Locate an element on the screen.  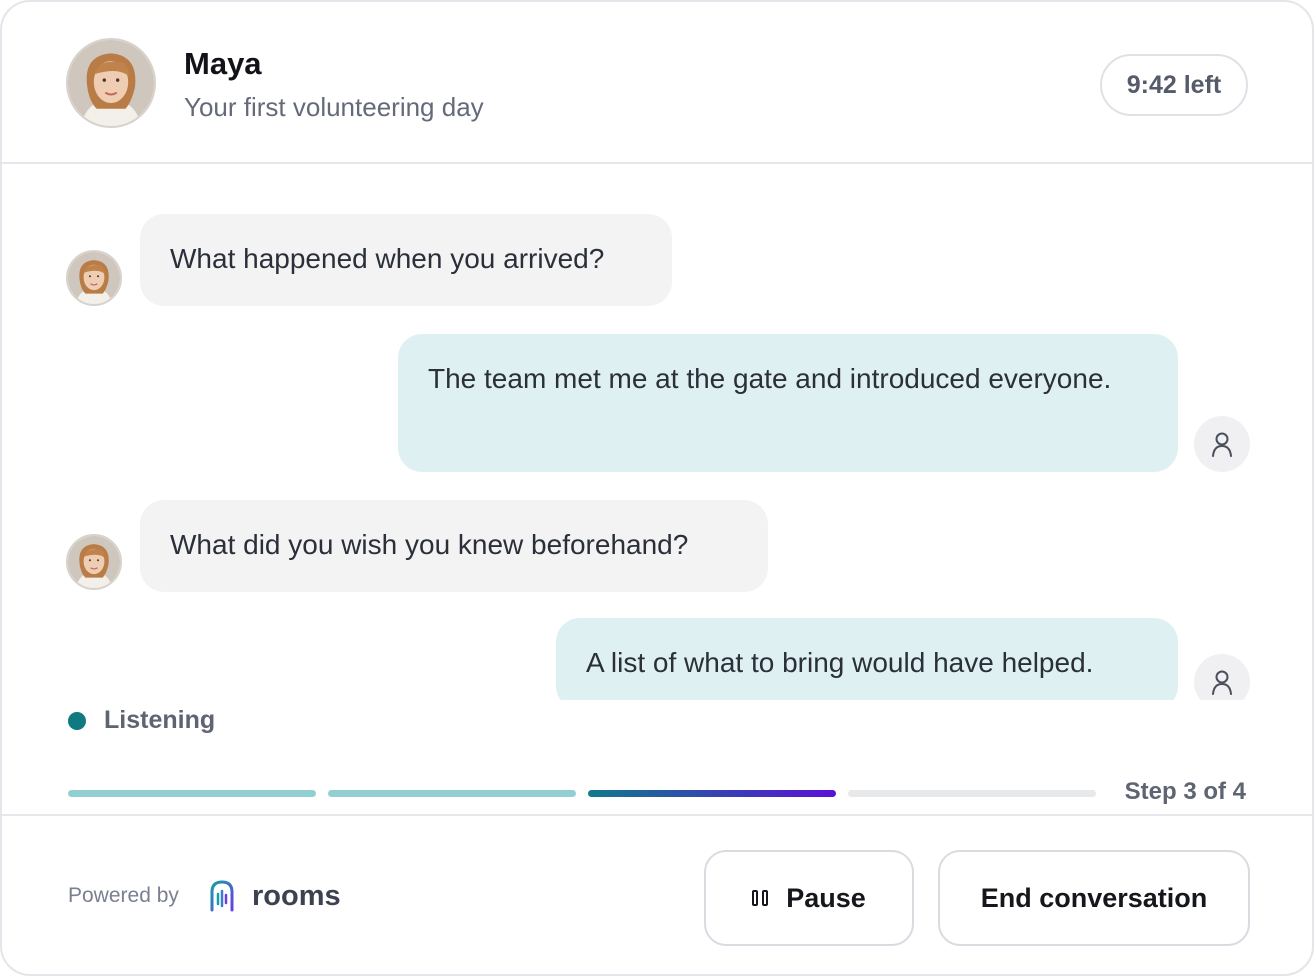
end-conversation-button: End conversation is located at coordinates (1094, 898).